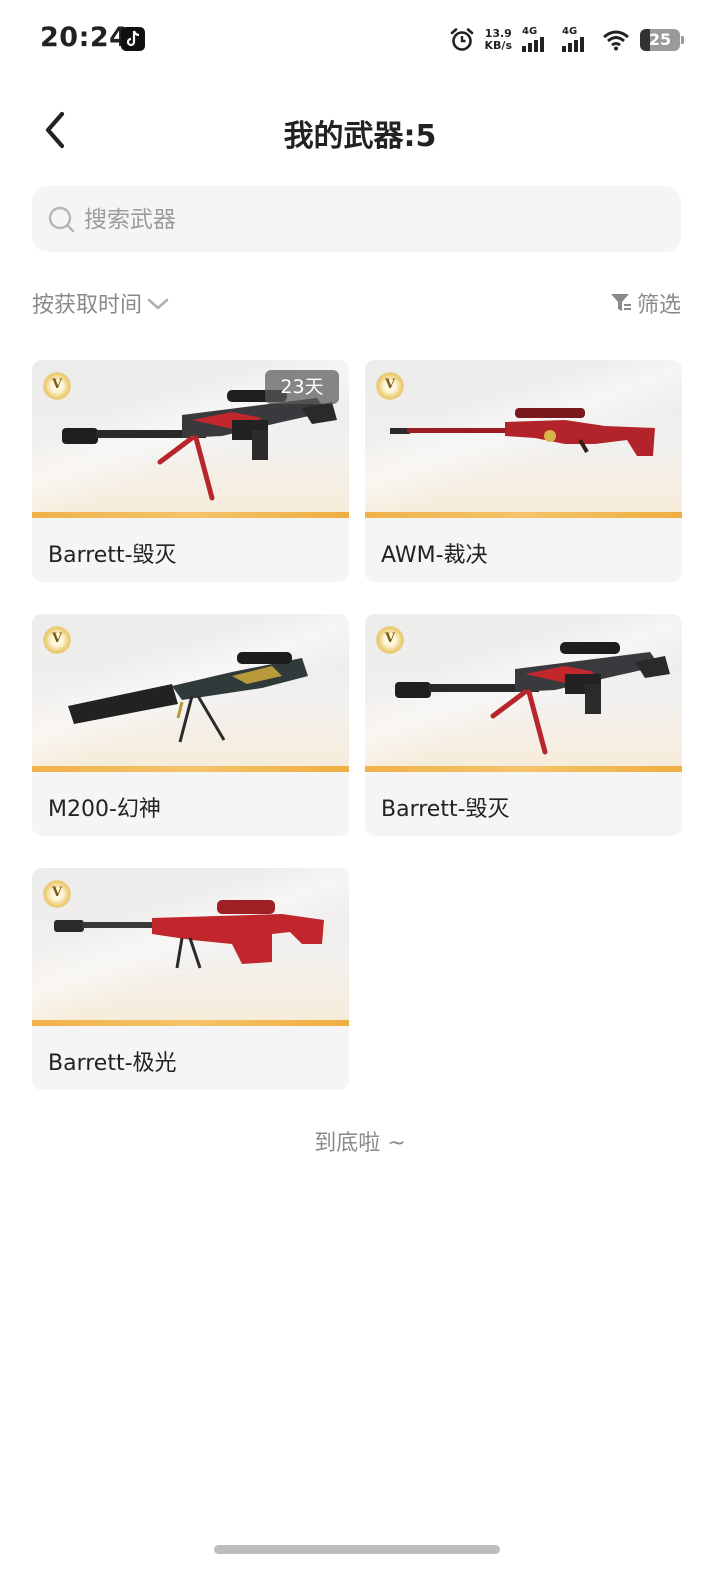 This screenshot has width=720, height=1584. I want to click on status-icons: 13.9 KB/s 4G 4G 25, so click(566, 40).